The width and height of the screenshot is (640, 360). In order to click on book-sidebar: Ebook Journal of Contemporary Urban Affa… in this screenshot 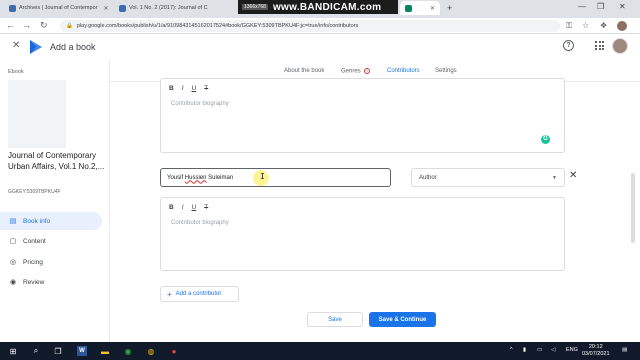, I will do `click(55, 201)`.